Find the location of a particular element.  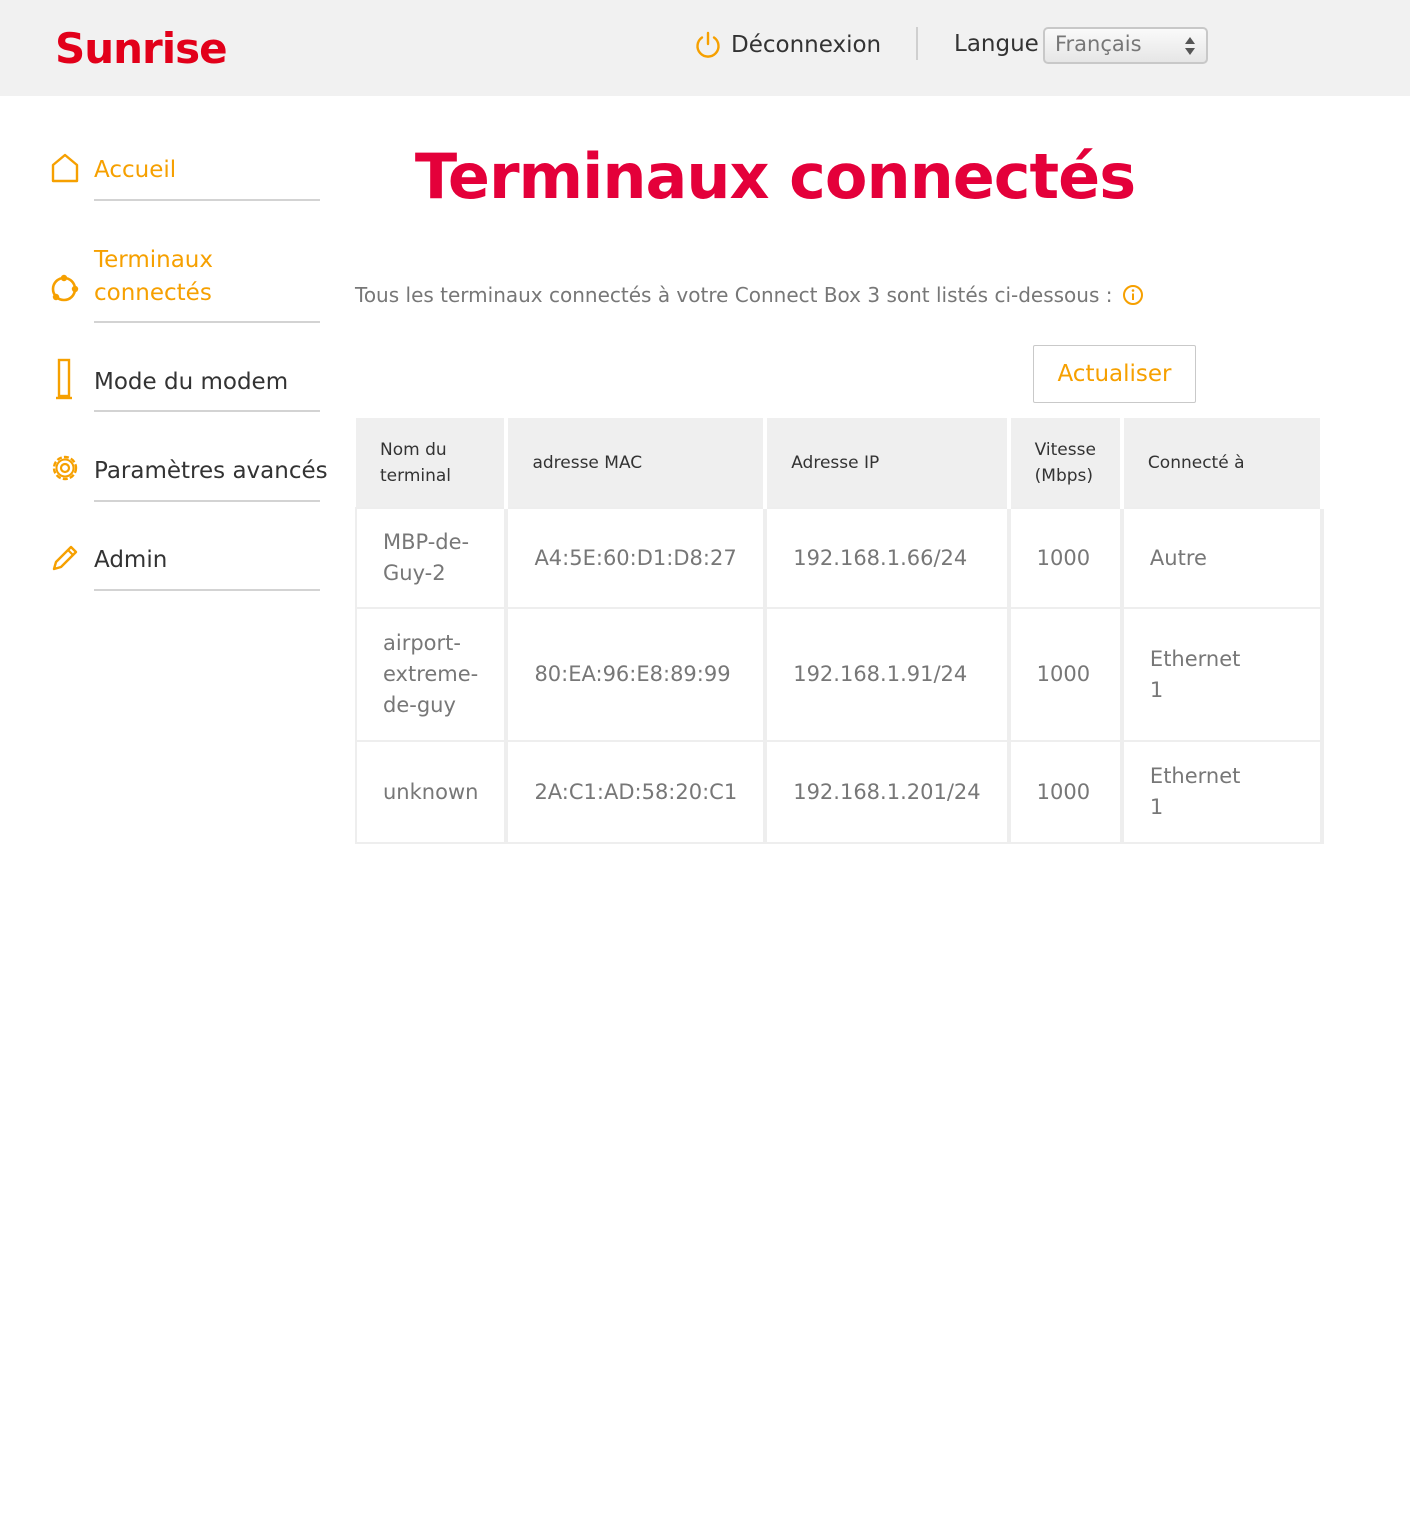

home-icon is located at coordinates (65, 168).